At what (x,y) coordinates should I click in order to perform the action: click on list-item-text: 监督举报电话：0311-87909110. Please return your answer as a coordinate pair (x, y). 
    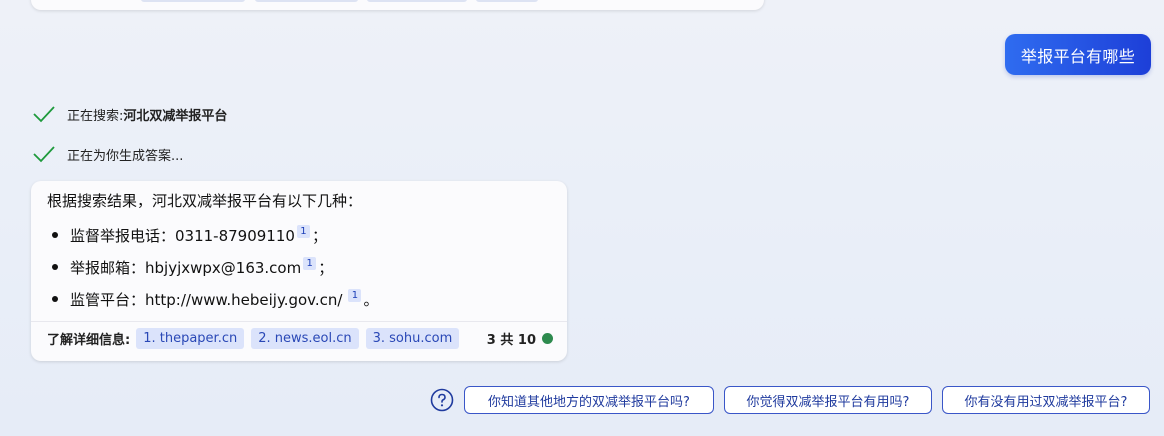
    Looking at the image, I should click on (182, 235).